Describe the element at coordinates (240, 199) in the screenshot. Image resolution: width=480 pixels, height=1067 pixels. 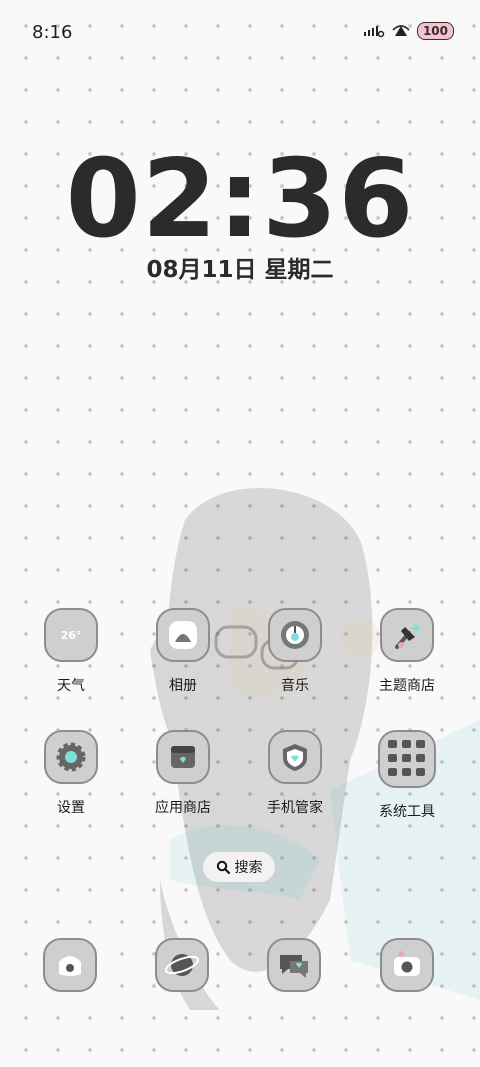
I see `clock-time: 02:36` at that location.